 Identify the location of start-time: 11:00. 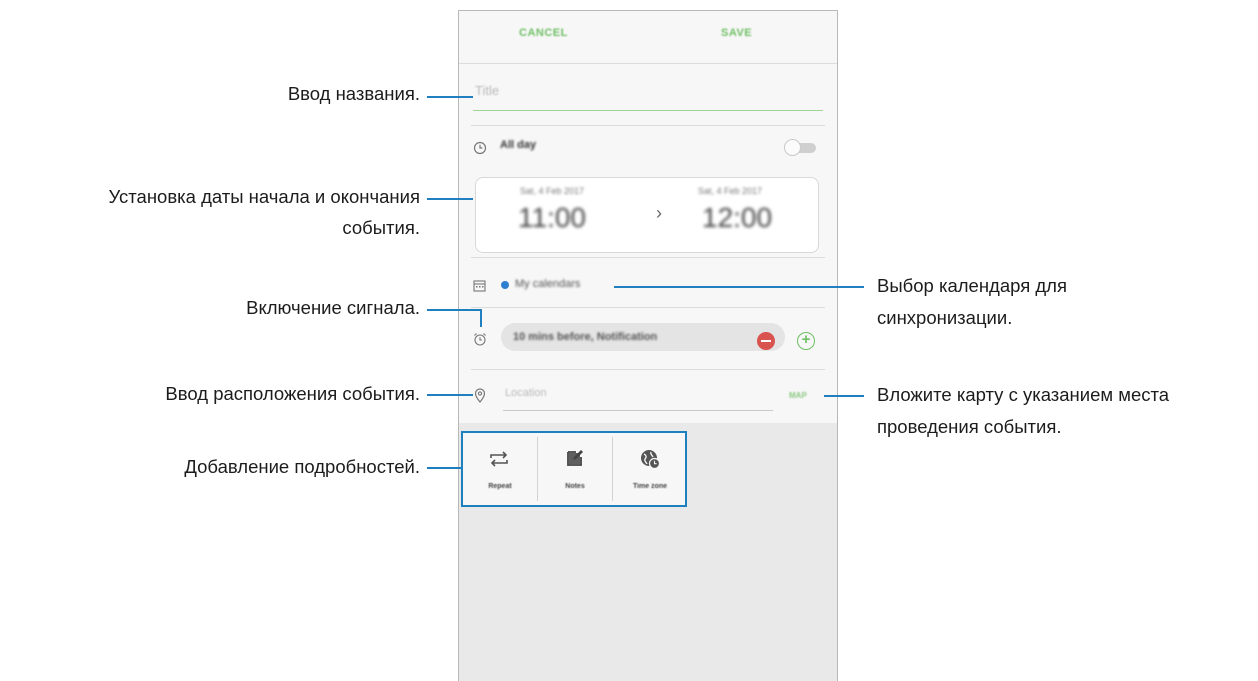
(552, 218).